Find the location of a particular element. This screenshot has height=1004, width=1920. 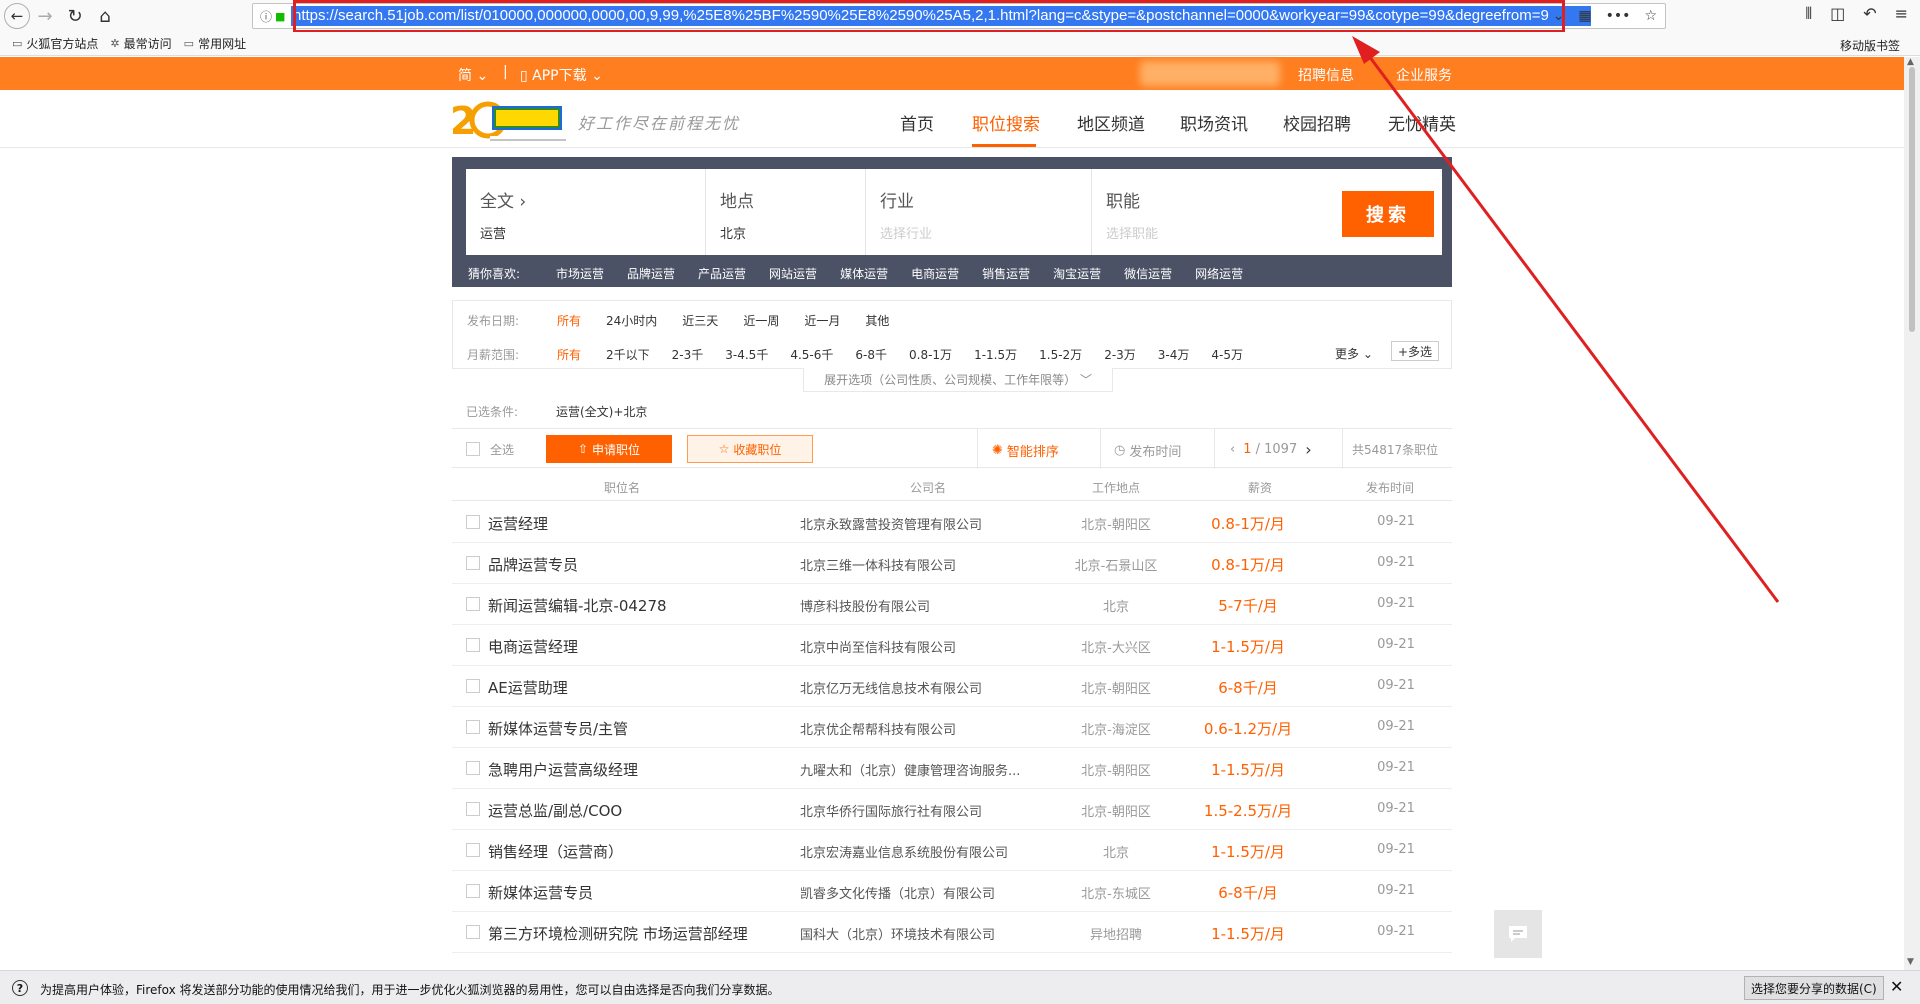

salary-option: 2千以下 is located at coordinates (628, 354).